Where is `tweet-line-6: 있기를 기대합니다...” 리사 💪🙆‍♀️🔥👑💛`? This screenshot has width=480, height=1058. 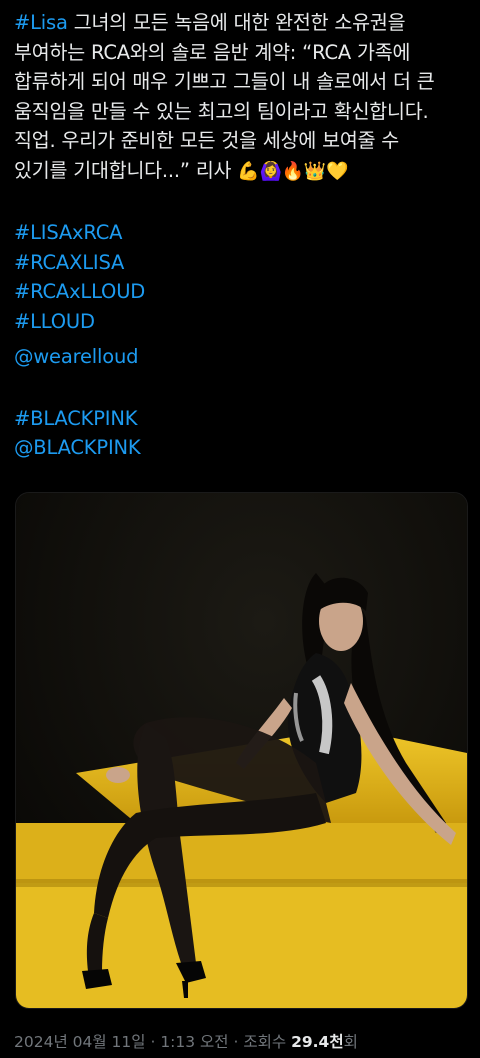 tweet-line-6: 있기를 기대합니다...” 리사 💪🙆‍♀️🔥👑💛 is located at coordinates (242, 171).